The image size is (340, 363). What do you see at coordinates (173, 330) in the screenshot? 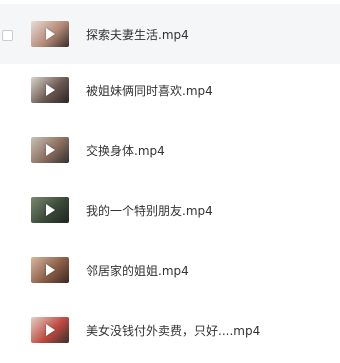
I see `file-name: 美女没钱付外卖费，只好....mp4` at bounding box center [173, 330].